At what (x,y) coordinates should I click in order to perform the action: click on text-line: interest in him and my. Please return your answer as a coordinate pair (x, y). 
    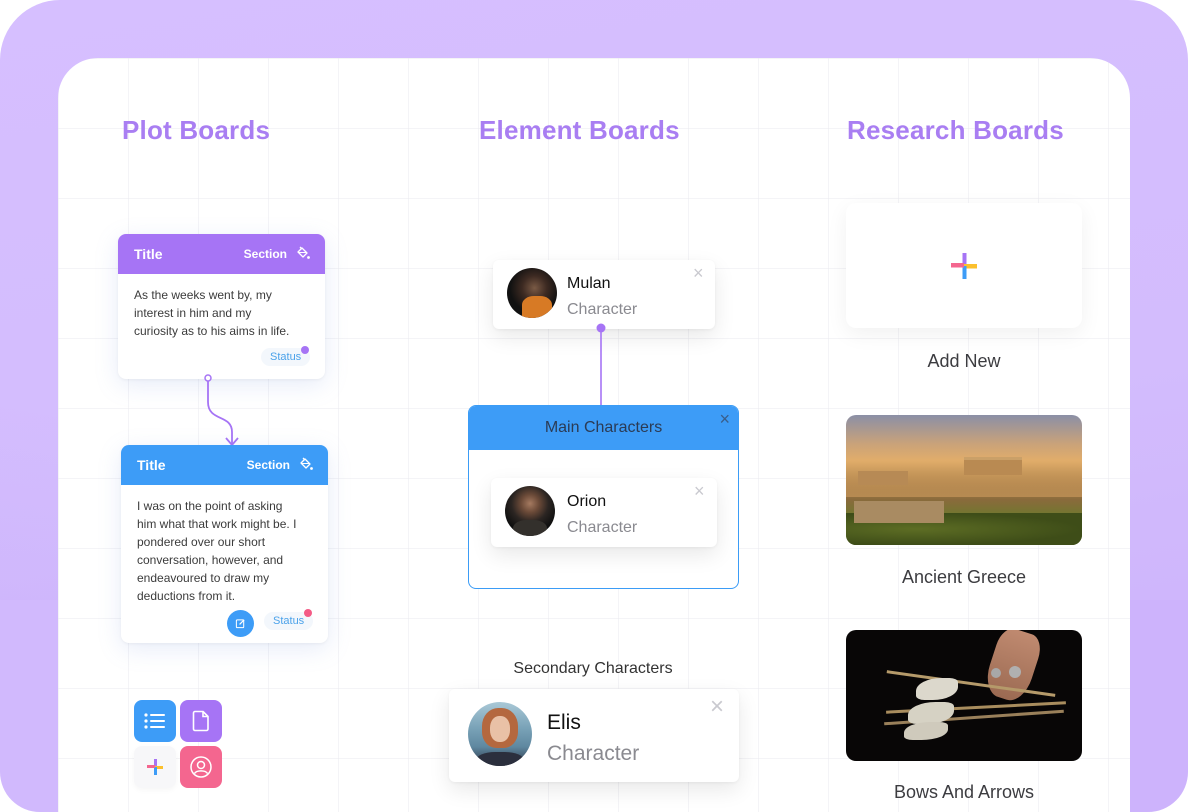
    Looking at the image, I should click on (193, 313).